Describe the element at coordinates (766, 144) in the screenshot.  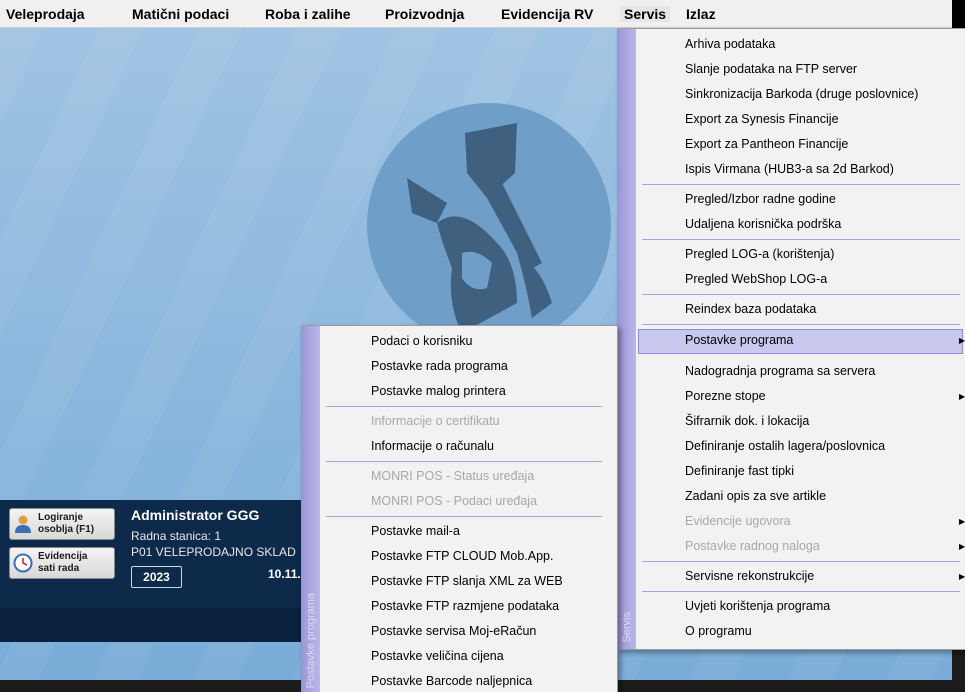
I see `menu-item-export-pantheon: Export za Pantheon Financije` at that location.